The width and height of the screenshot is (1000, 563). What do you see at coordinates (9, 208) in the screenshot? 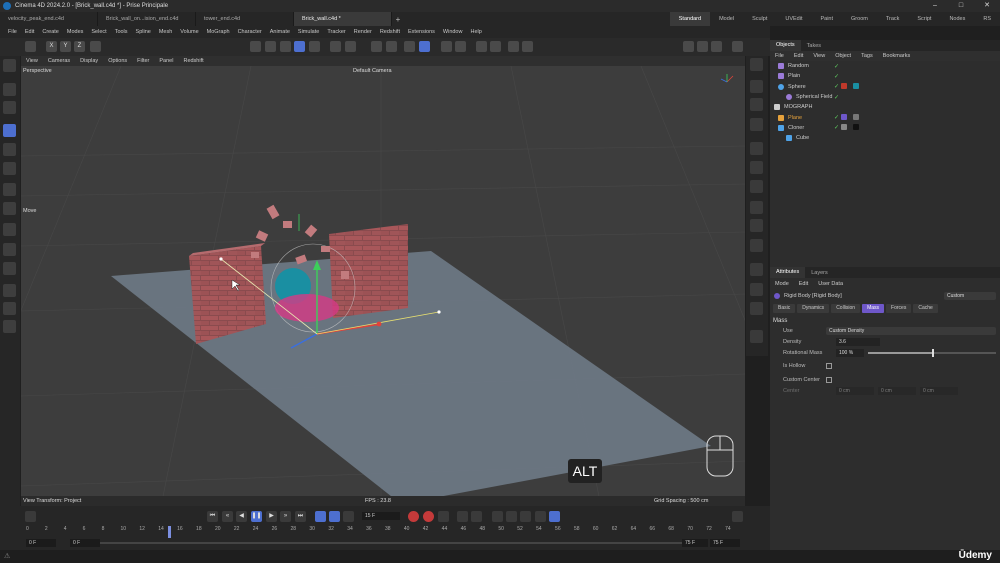
I see `scale-points-icon` at bounding box center [9, 208].